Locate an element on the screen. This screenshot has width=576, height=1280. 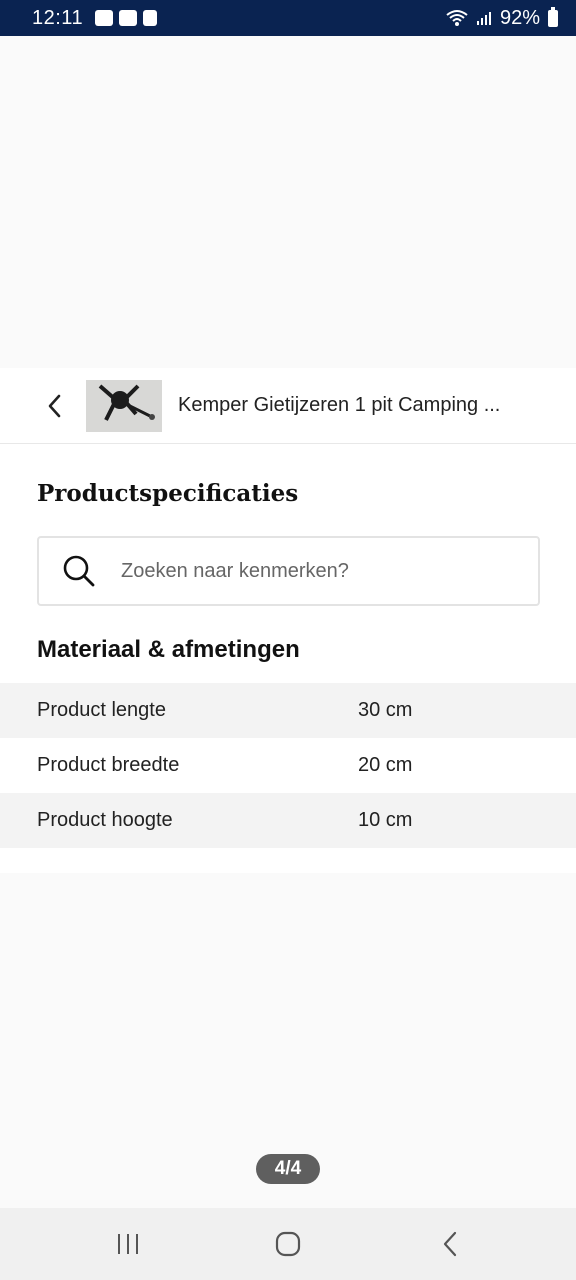
notification-icons is located at coordinates (126, 18).